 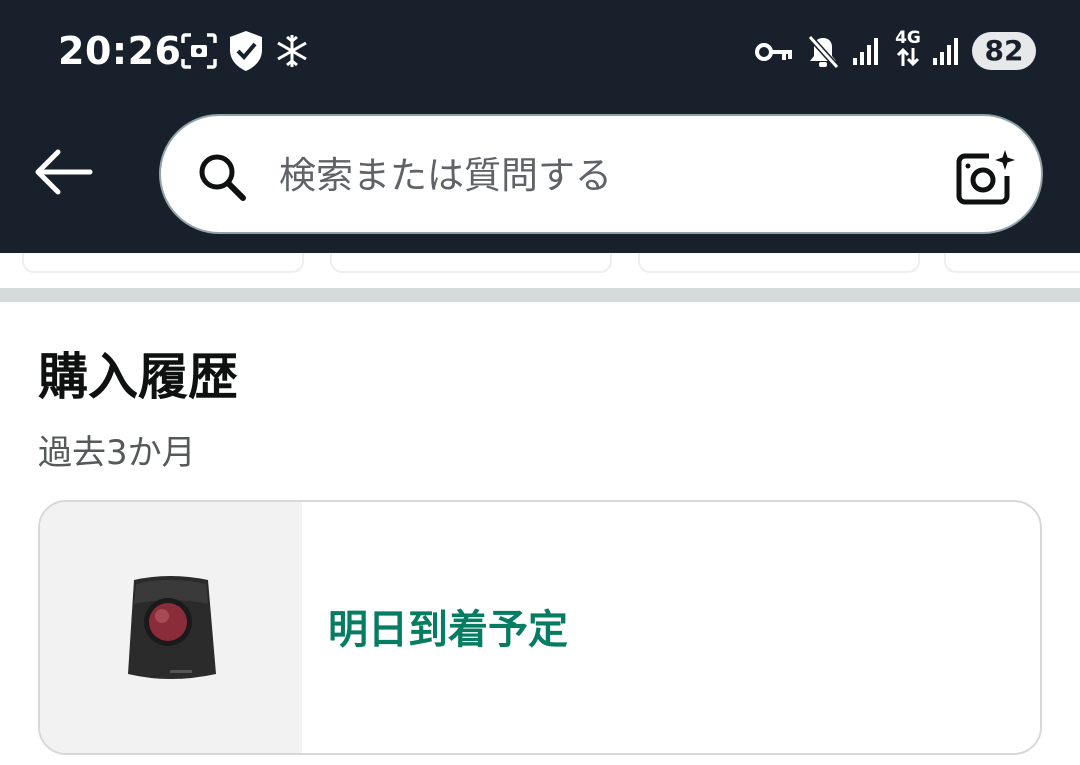 I want to click on camera-sparkle-icon, so click(x=985, y=179).